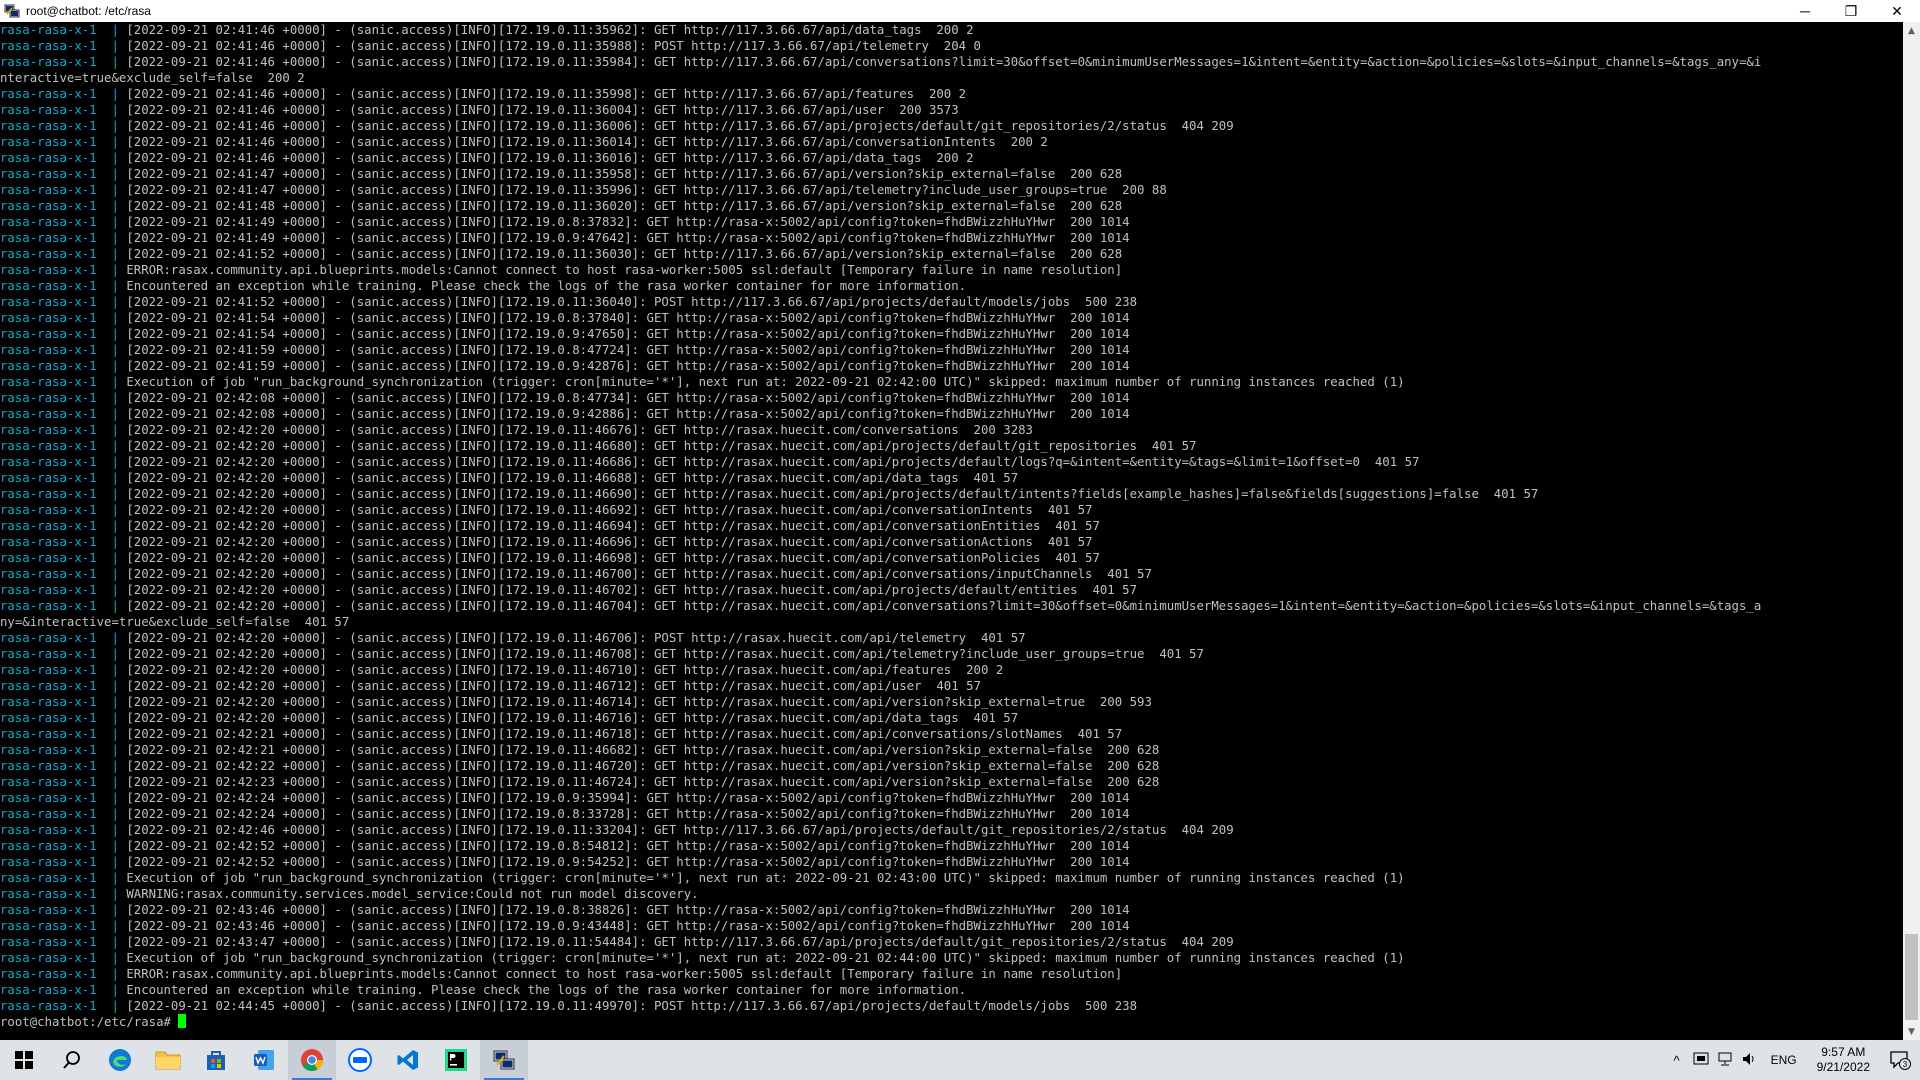 The height and width of the screenshot is (1080, 1920). I want to click on title-bar: root@chatbot: /etc/rasa ─ ❐ ✕, so click(960, 11).